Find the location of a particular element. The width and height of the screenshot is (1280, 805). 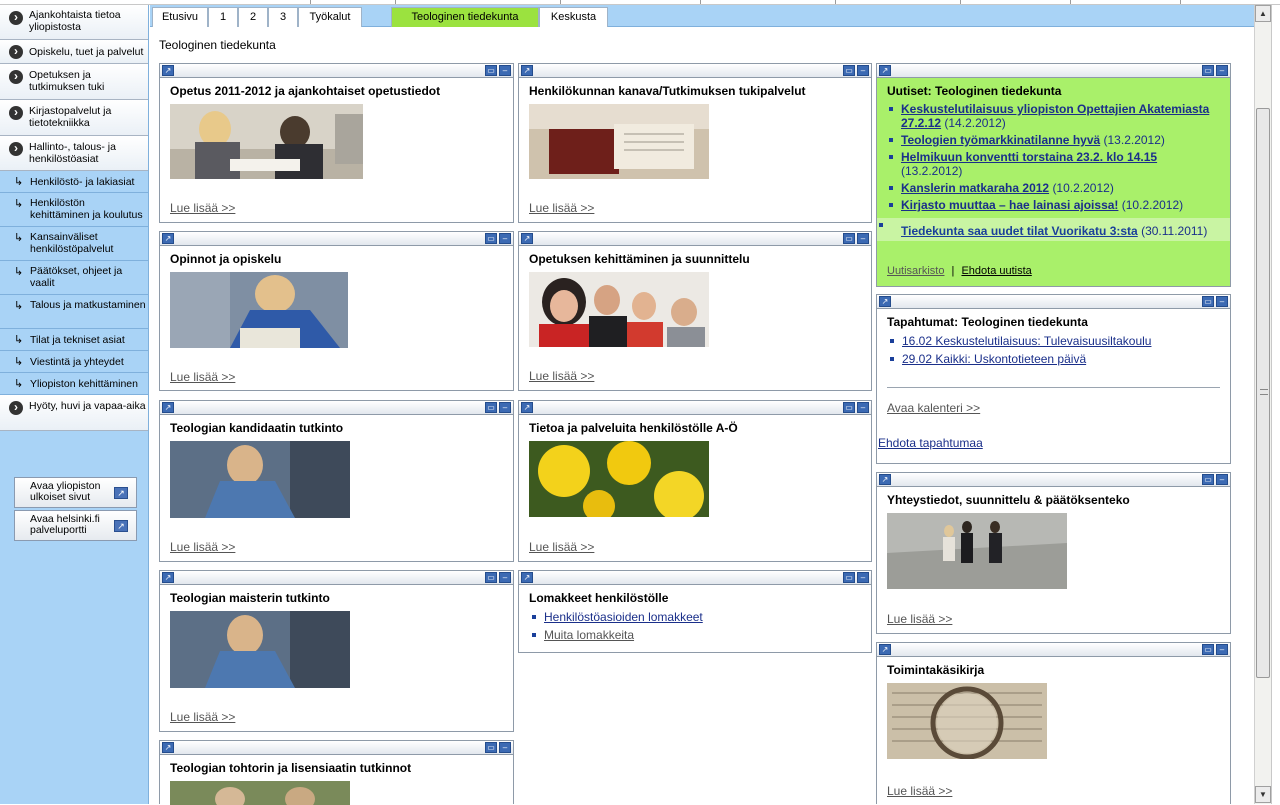

tab-3: 3 is located at coordinates (283, 17).